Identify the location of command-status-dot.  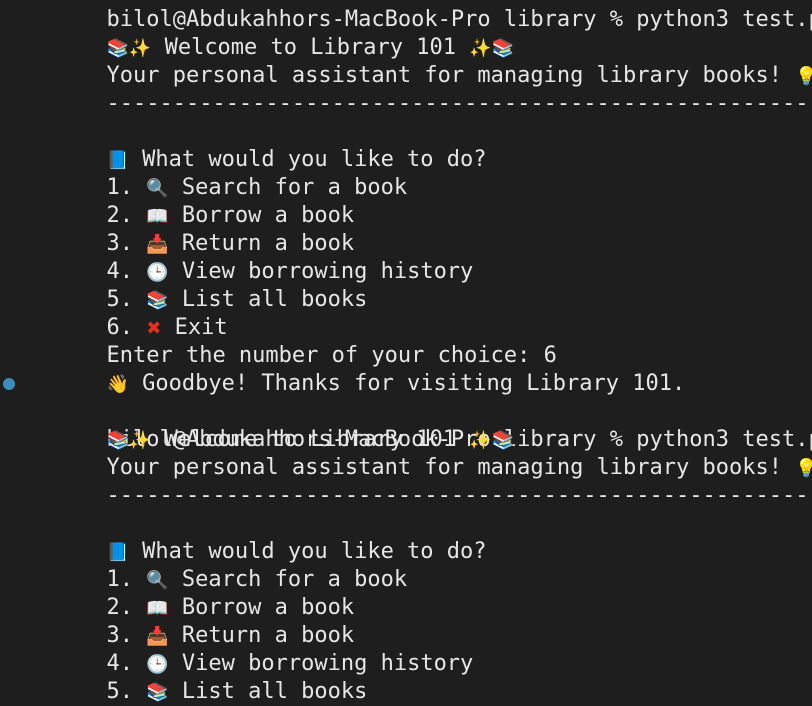
(9, 384).